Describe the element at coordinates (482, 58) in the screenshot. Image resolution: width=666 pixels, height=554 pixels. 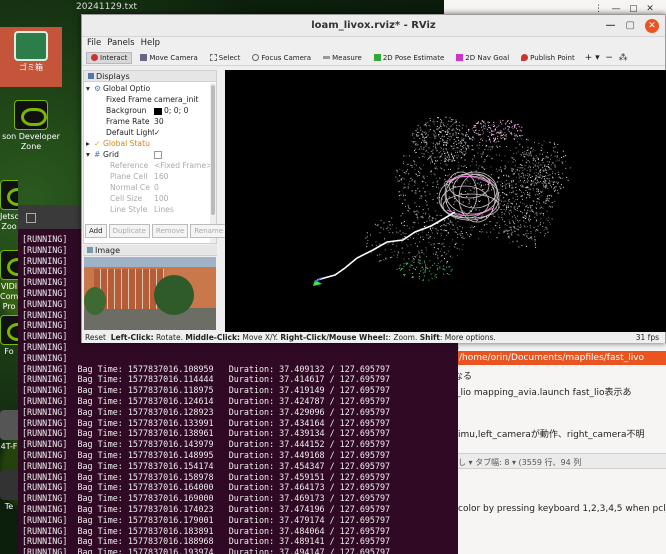
I see `nav-goal-tool: 2D Nav Goal` at that location.